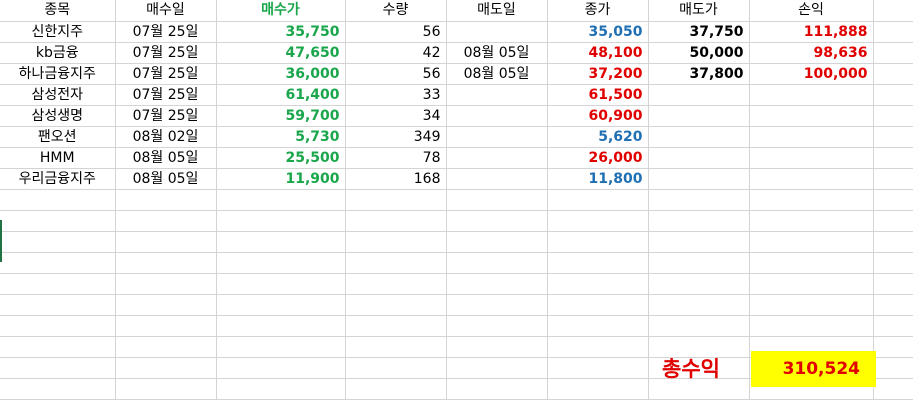 The width and height of the screenshot is (913, 414). I want to click on cell-sell-price: 50,000, so click(699, 53).